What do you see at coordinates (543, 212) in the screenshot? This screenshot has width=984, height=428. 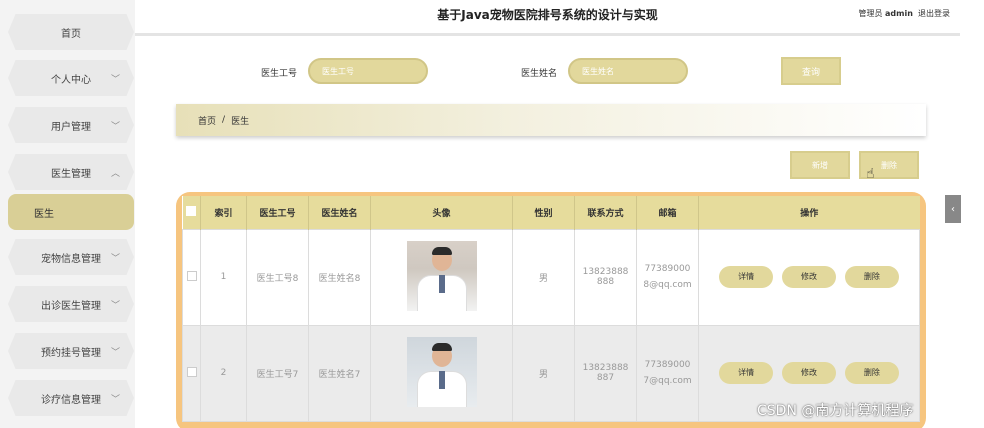 I see `column-header: 性别` at bounding box center [543, 212].